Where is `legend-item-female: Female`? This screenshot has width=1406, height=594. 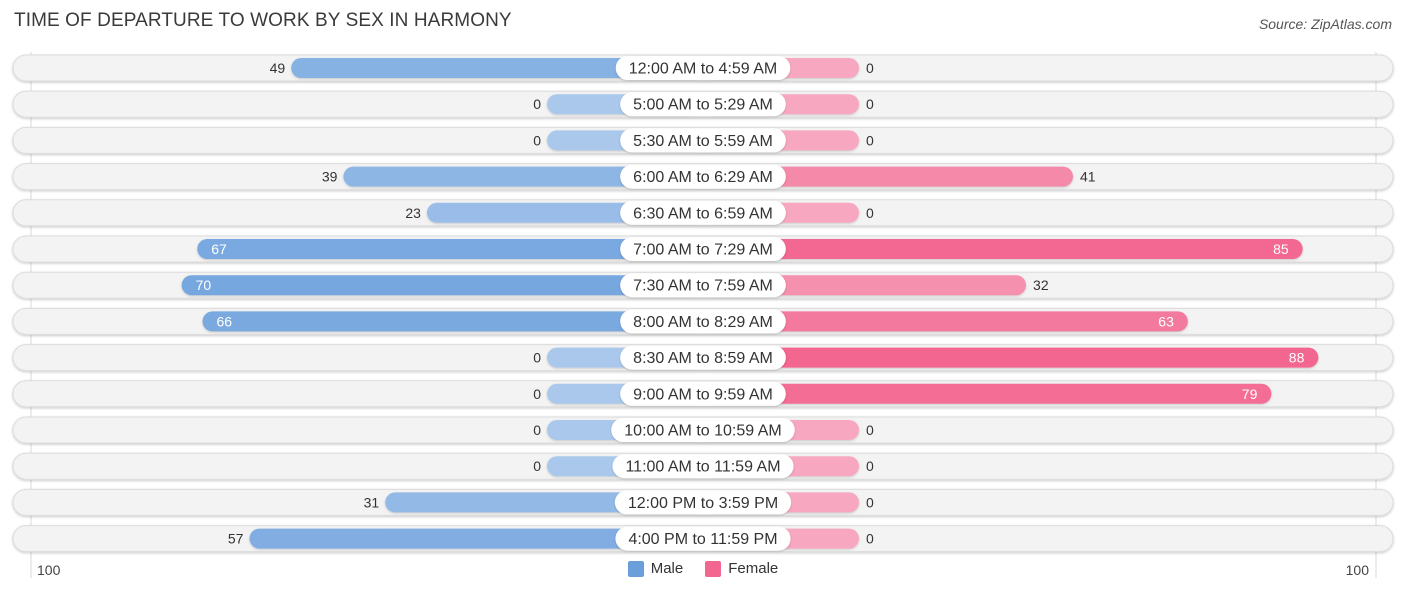 legend-item-female: Female is located at coordinates (741, 568).